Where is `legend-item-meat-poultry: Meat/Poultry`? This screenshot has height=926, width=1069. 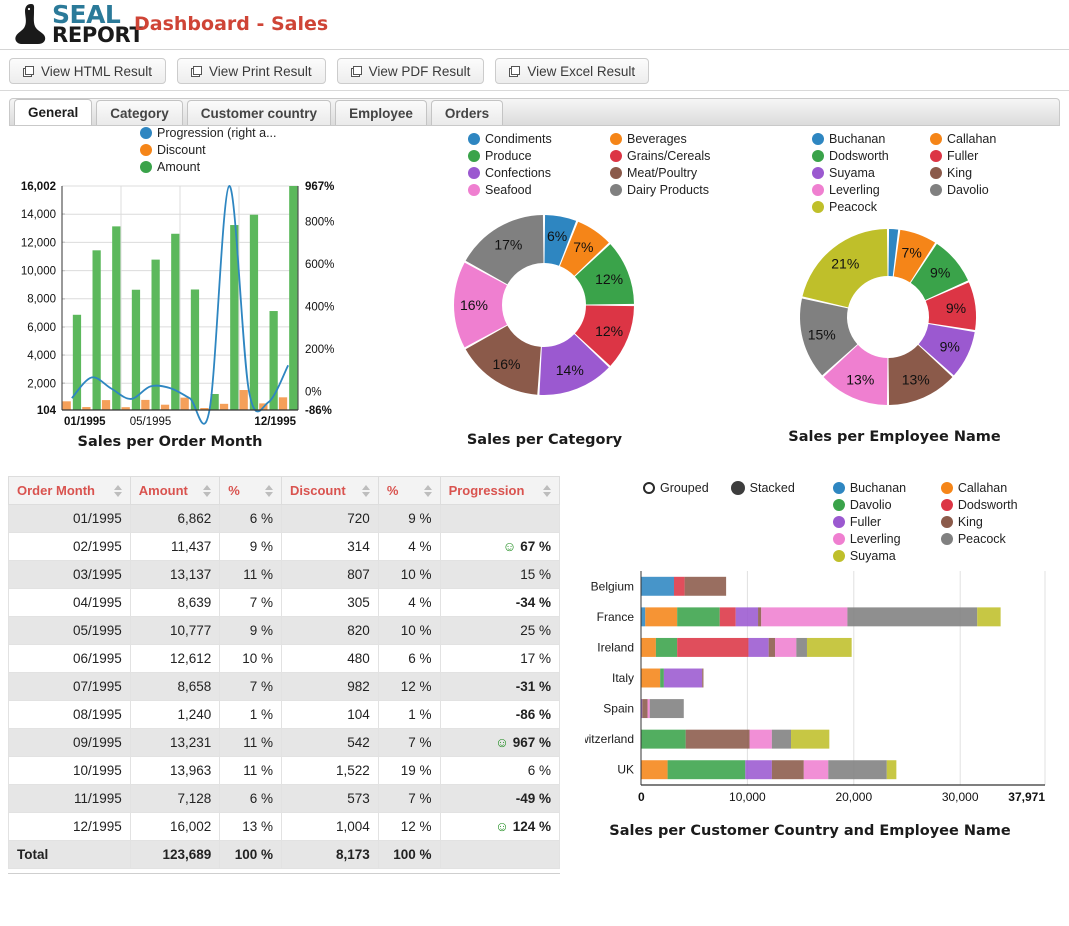
legend-item-meat-poultry: Meat/Poultry is located at coordinates (663, 173).